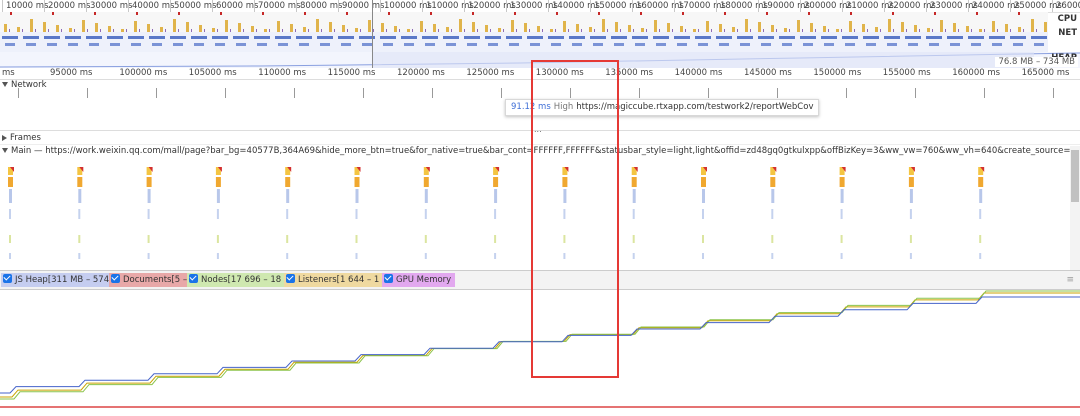 The height and width of the screenshot is (416, 1080). I want to click on main-ruler-tick: 95000 ms, so click(71, 73).